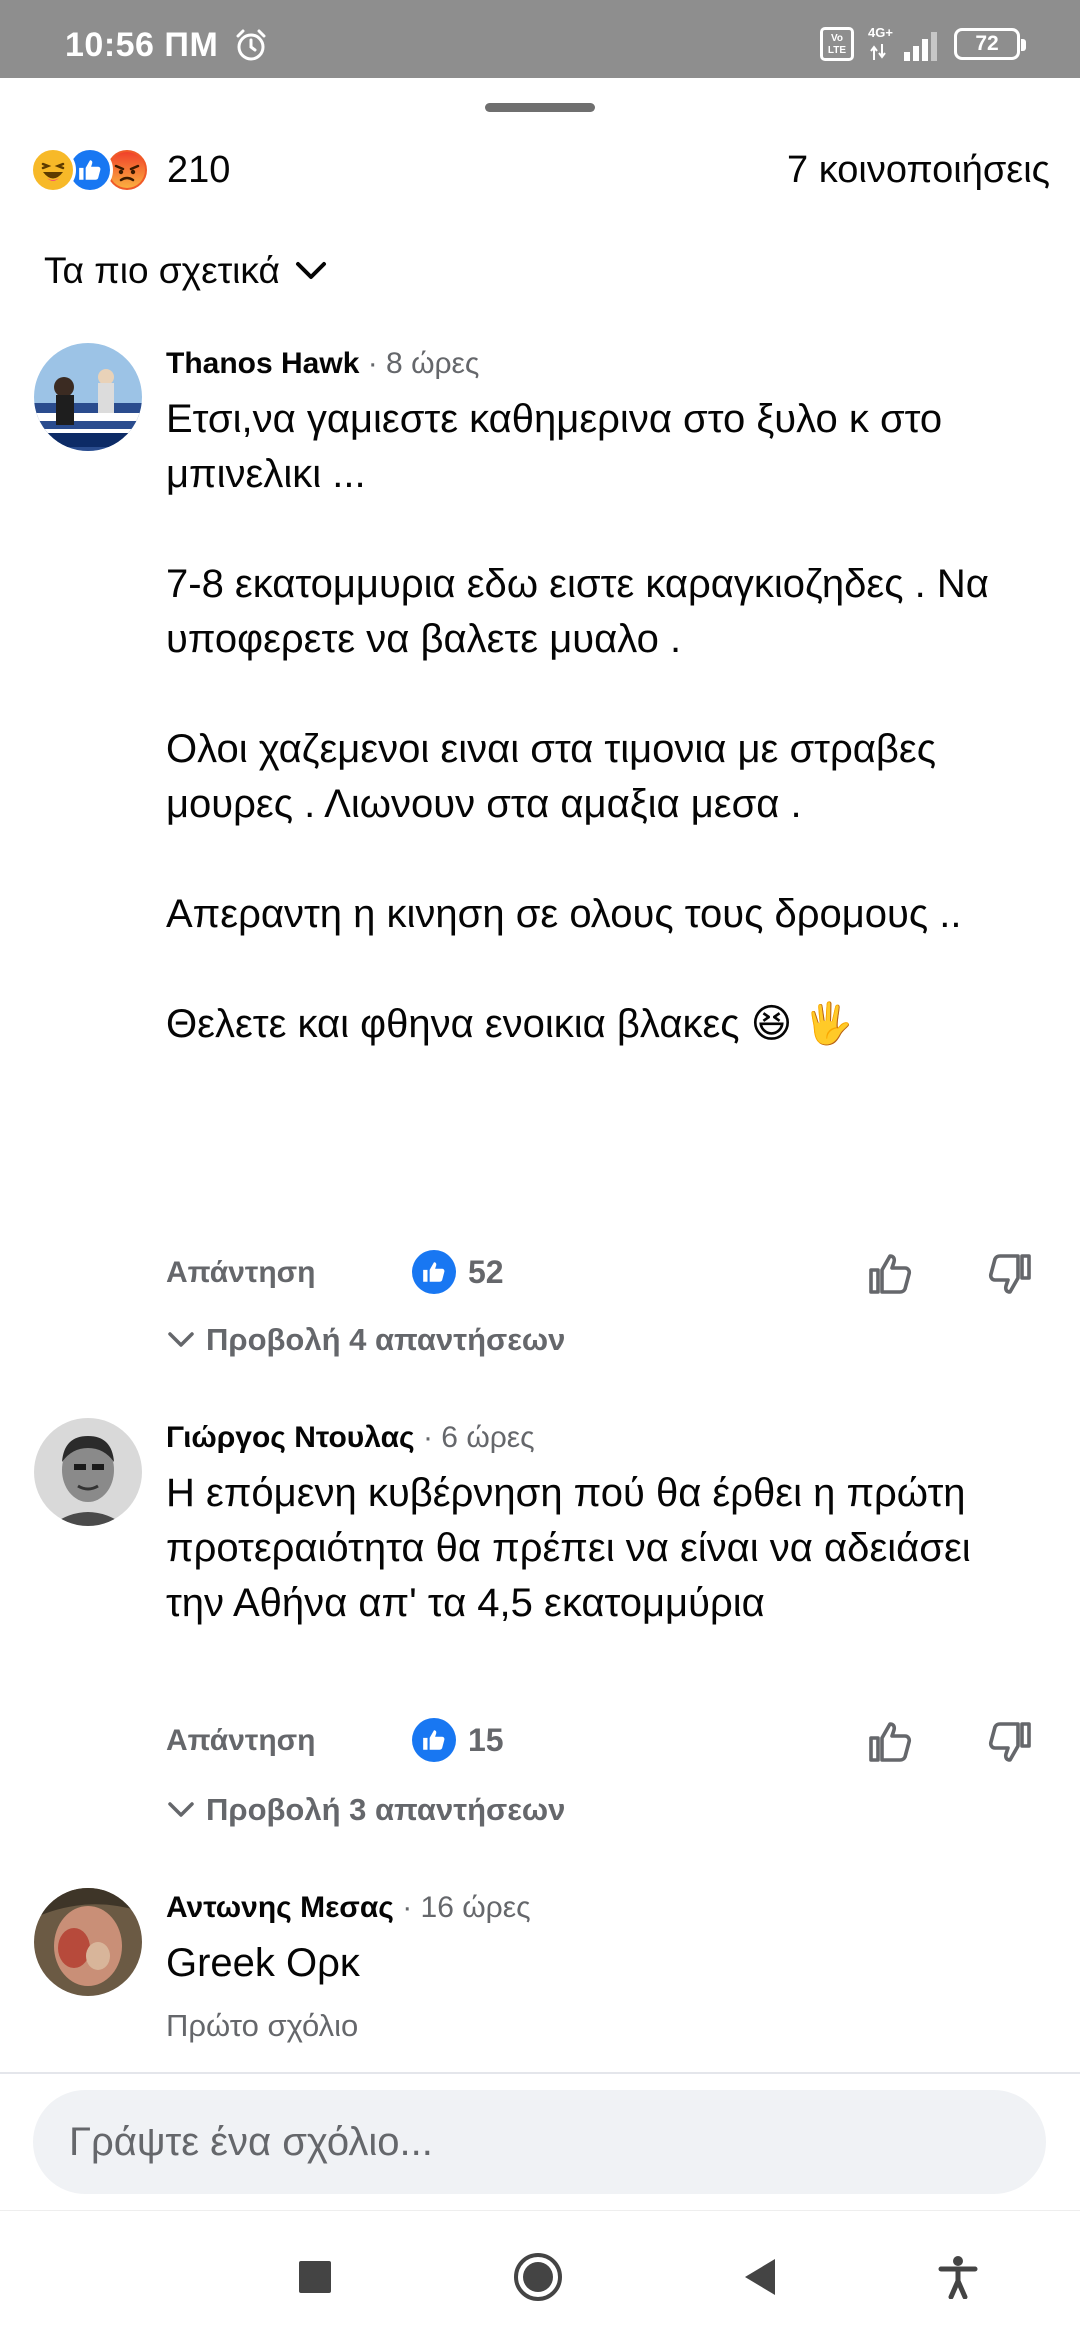 The width and height of the screenshot is (1080, 2340). Describe the element at coordinates (251, 45) in the screenshot. I see `alarm-icon` at that location.